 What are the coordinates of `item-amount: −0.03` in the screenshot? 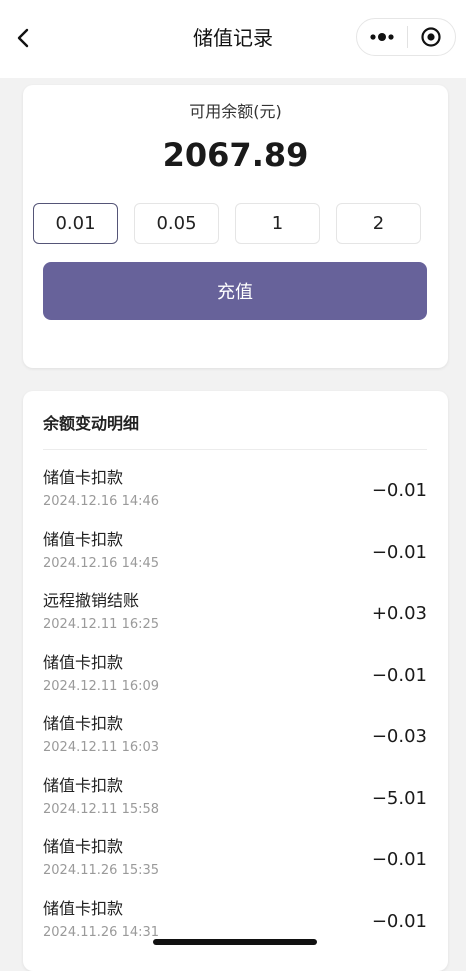 It's located at (399, 736).